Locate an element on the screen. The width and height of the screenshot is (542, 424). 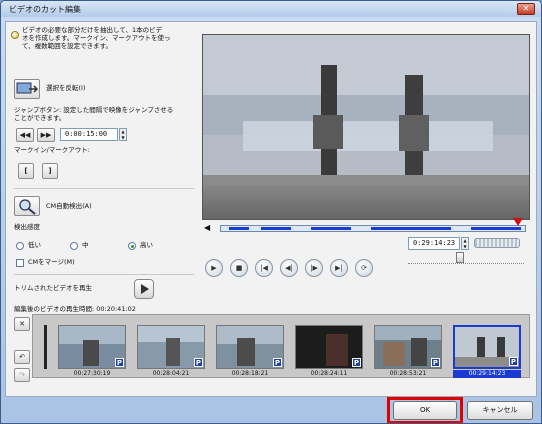
repeat-icon: ⟳ is located at coordinates (364, 268).